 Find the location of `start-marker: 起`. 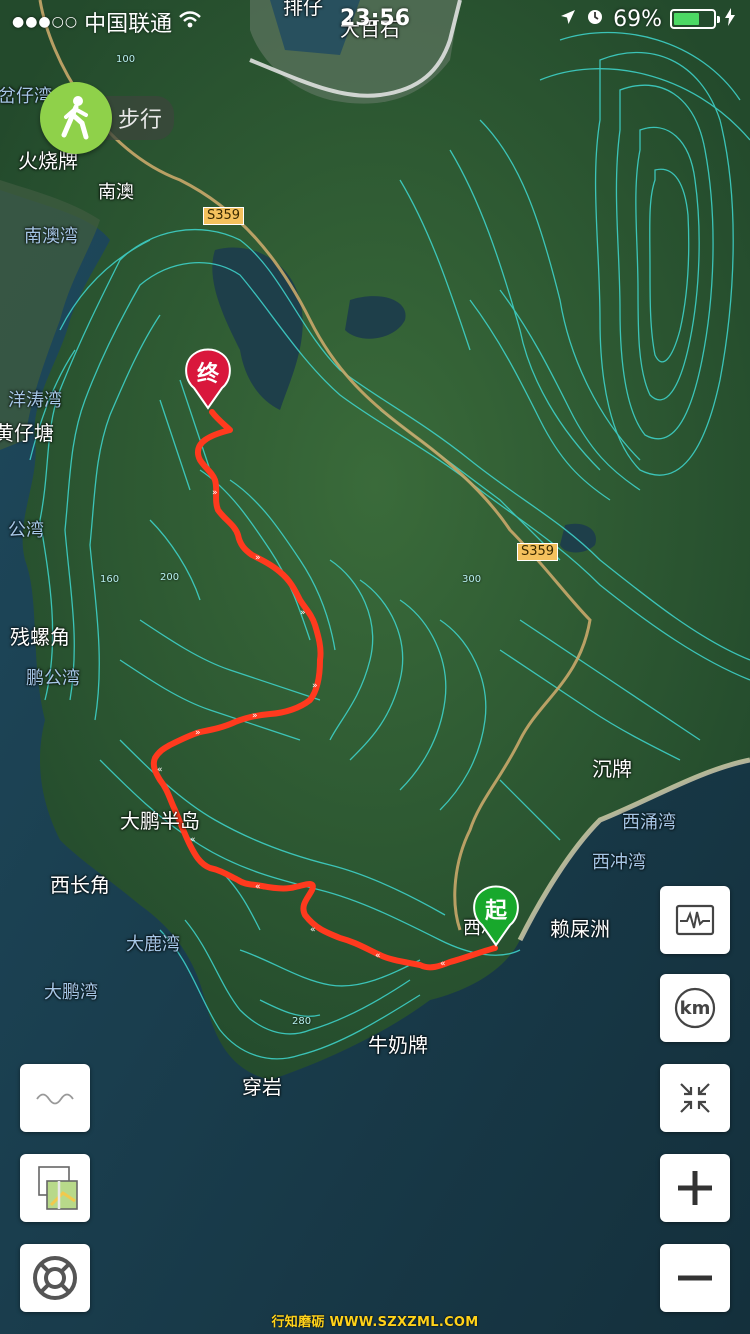

start-marker: 起 is located at coordinates (496, 916).